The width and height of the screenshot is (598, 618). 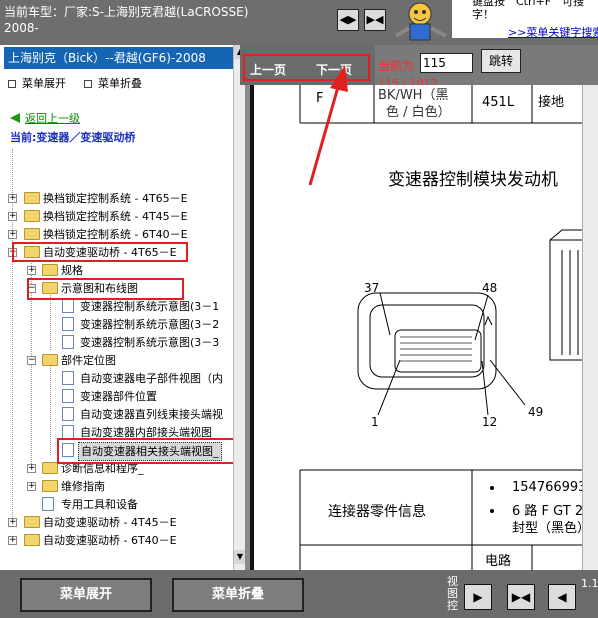 What do you see at coordinates (115, 234) in the screenshot?
I see `tree-item-label: 换档锁定控制系统 - 6T40－E` at bounding box center [115, 234].